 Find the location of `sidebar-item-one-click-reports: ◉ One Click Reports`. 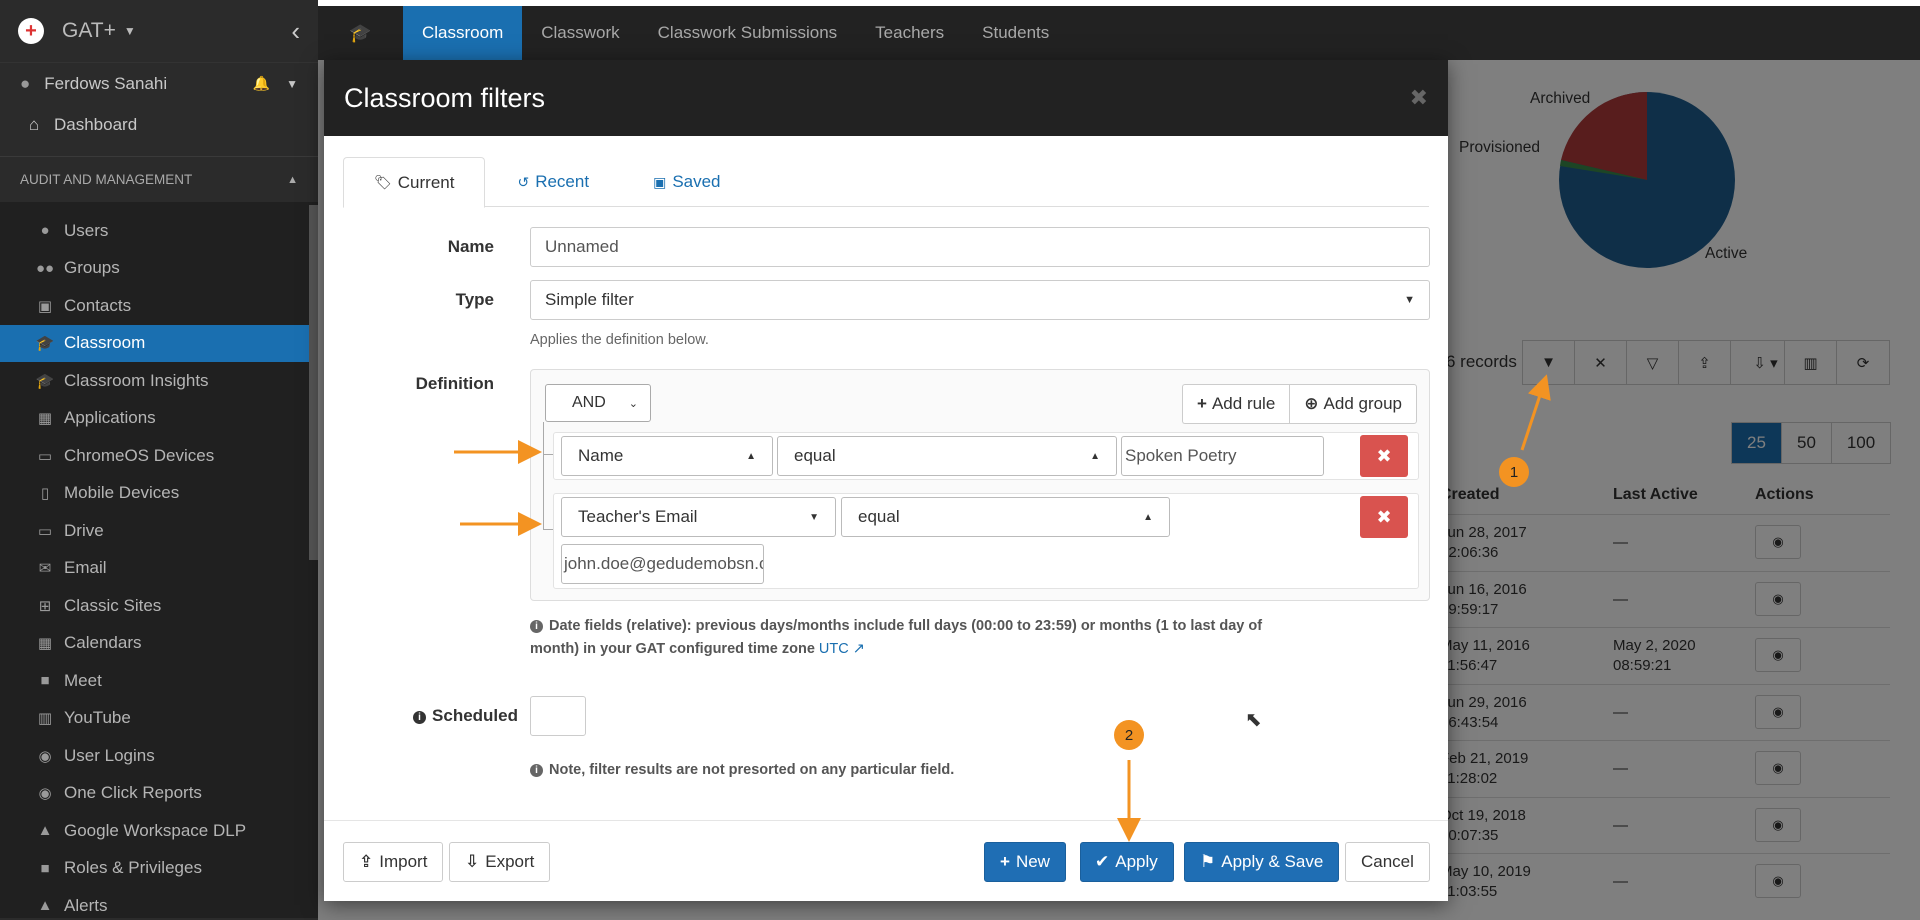

sidebar-item-one-click-reports: ◉ One Click Reports is located at coordinates (159, 794).